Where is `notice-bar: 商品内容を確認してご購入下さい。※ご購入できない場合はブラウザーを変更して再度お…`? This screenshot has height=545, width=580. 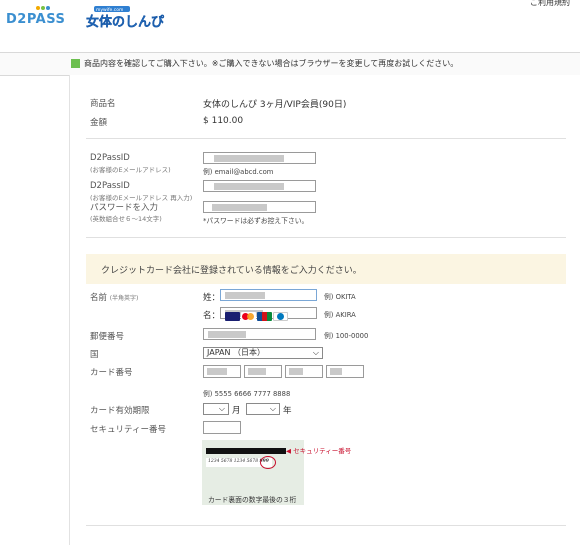 notice-bar: 商品内容を確認してご購入下さい。※ご購入できない場合はブラウザーを変更して再度お… is located at coordinates (290, 64).